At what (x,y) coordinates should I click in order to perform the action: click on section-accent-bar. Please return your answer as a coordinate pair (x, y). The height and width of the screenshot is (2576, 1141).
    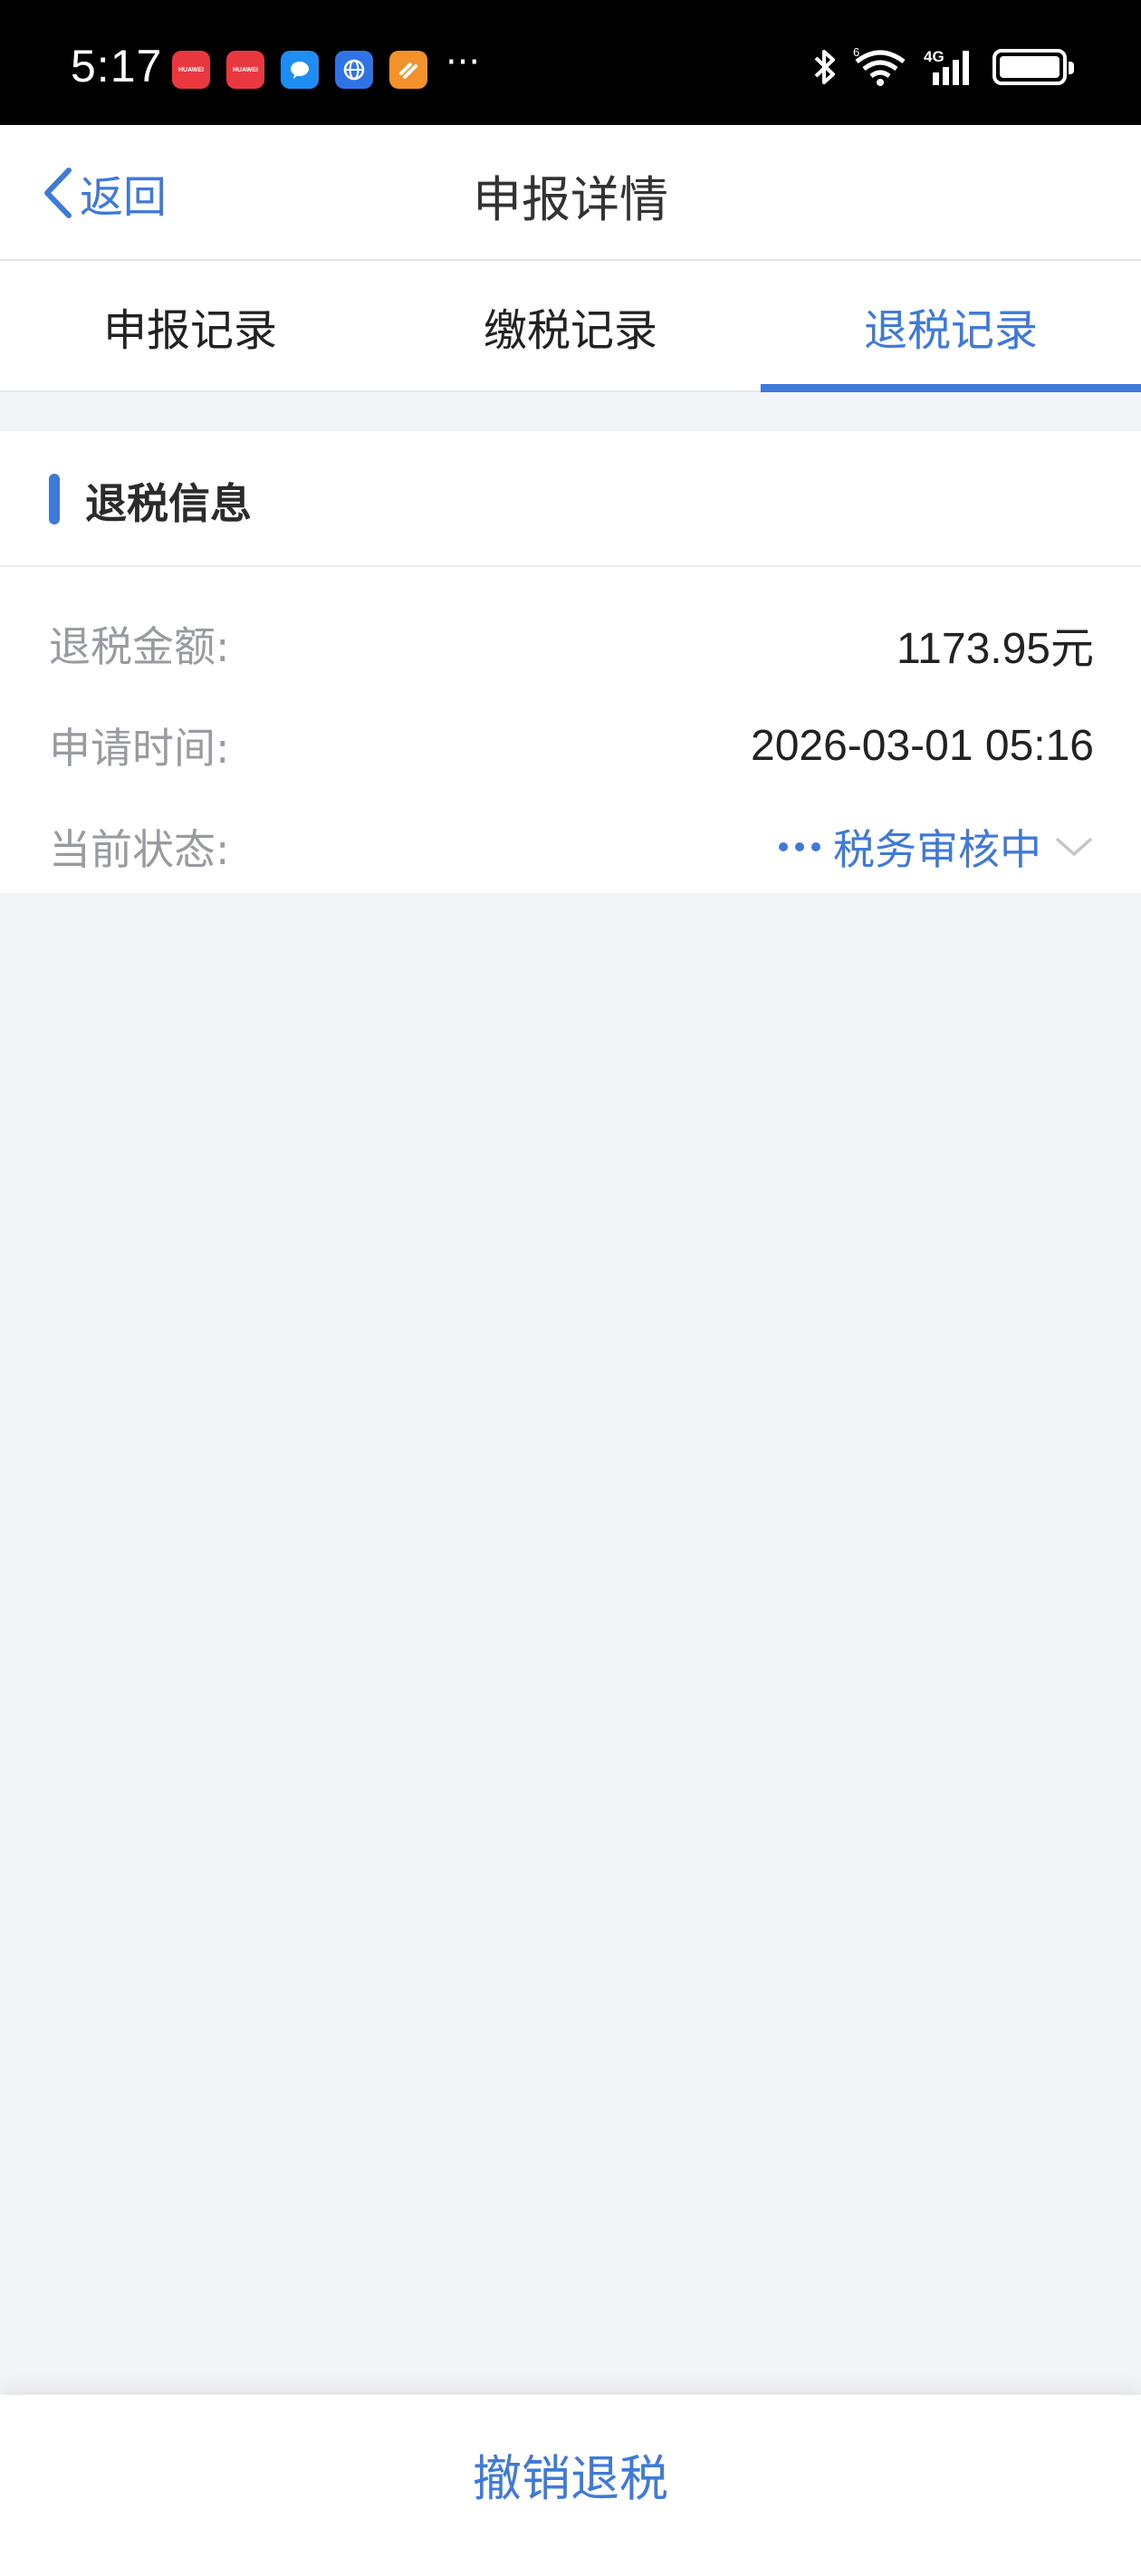
    Looking at the image, I should click on (55, 499).